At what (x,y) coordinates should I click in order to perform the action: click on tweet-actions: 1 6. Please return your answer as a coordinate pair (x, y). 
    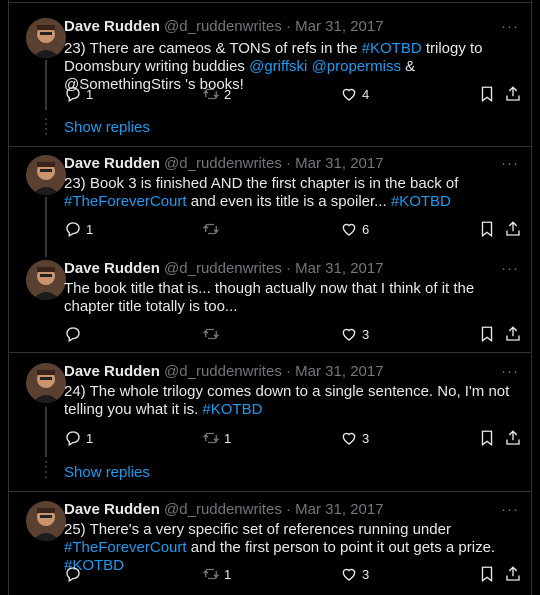
    Looking at the image, I should click on (294, 229).